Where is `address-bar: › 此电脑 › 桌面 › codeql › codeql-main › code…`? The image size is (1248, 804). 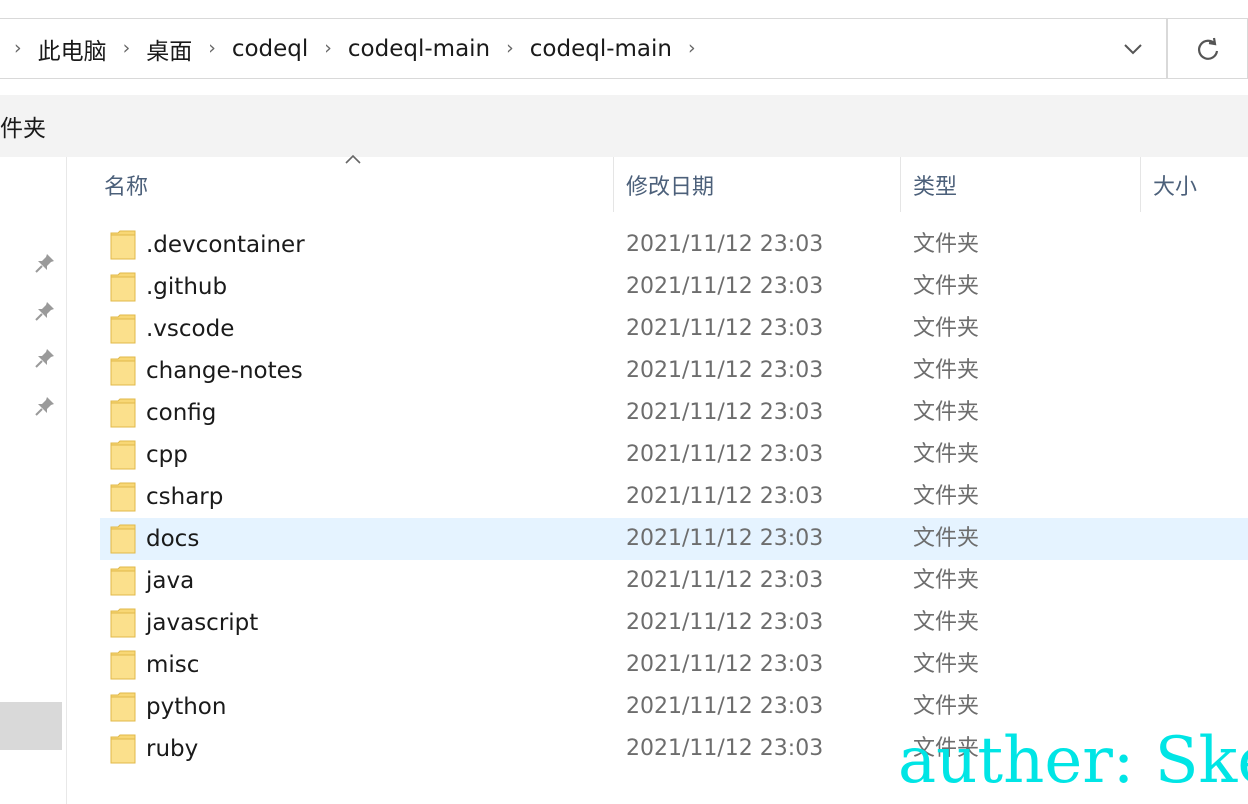
address-bar: › 此电脑 › 桌面 › codeql › codeql-main › code… is located at coordinates (583, 48).